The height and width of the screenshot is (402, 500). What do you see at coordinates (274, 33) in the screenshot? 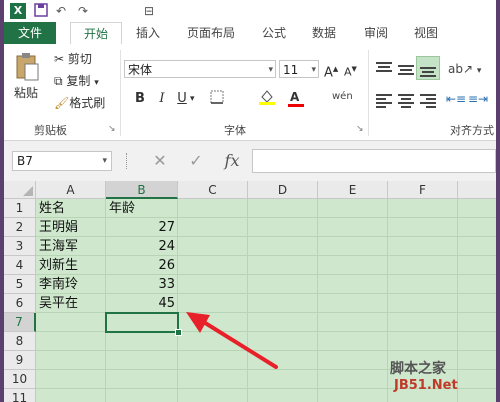
I see `tab-formulas: 公式` at bounding box center [274, 33].